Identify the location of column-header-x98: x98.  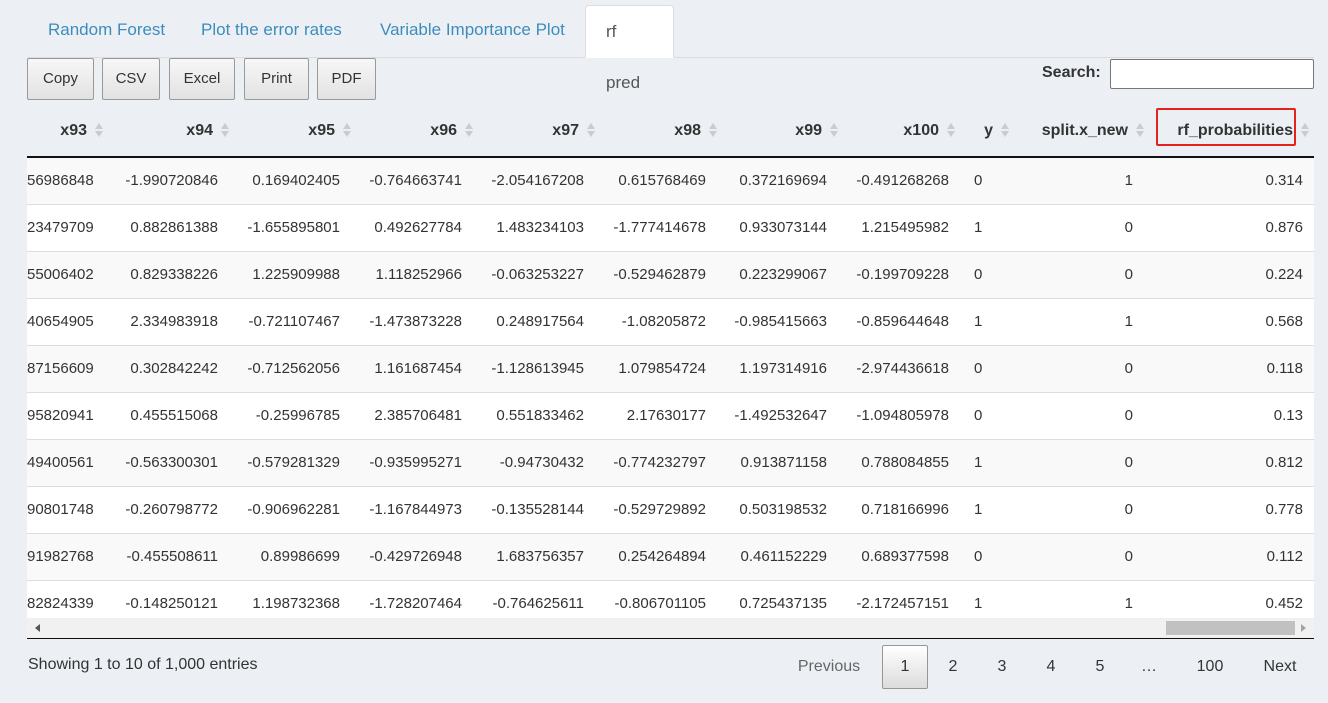
(648, 131).